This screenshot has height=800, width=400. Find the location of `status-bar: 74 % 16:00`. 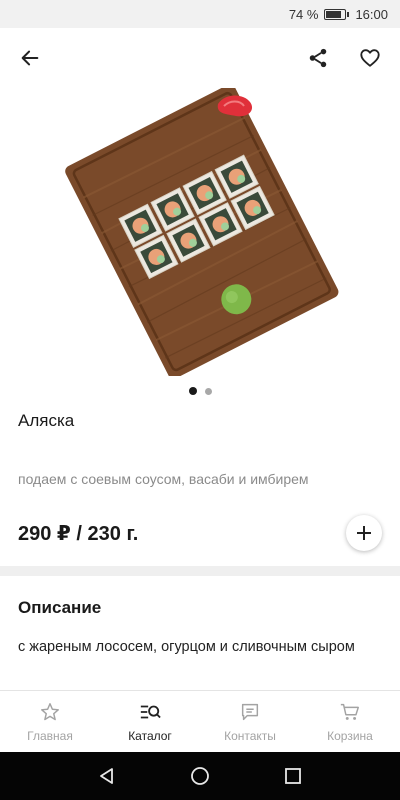

status-bar: 74 % 16:00 is located at coordinates (200, 14).